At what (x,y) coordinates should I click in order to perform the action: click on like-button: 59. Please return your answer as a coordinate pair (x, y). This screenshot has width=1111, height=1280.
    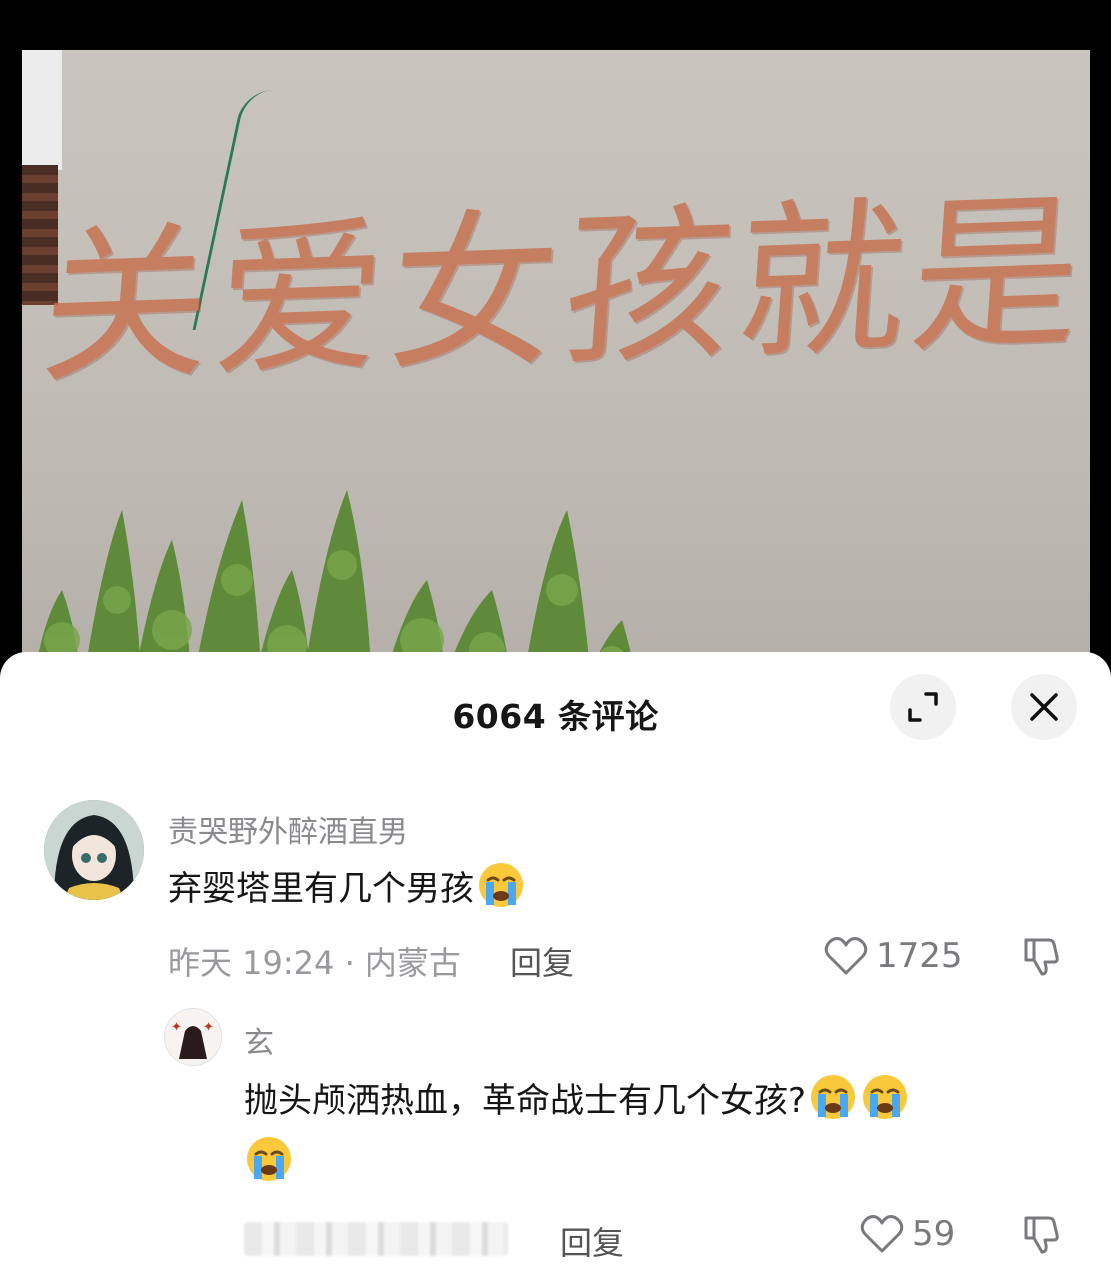
    Looking at the image, I should click on (907, 1234).